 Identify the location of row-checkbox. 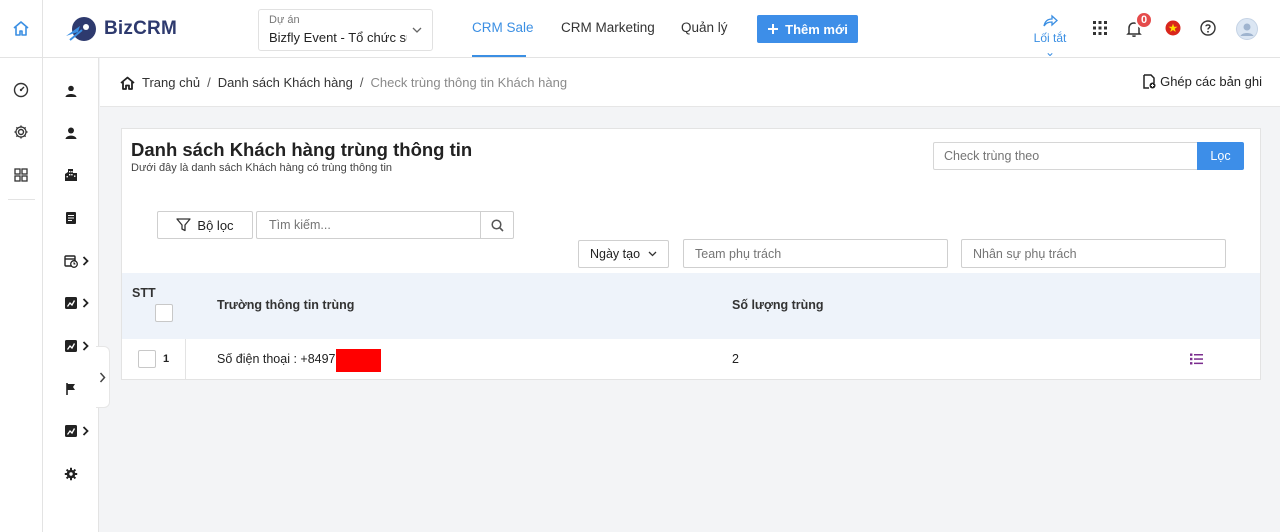
(147, 359).